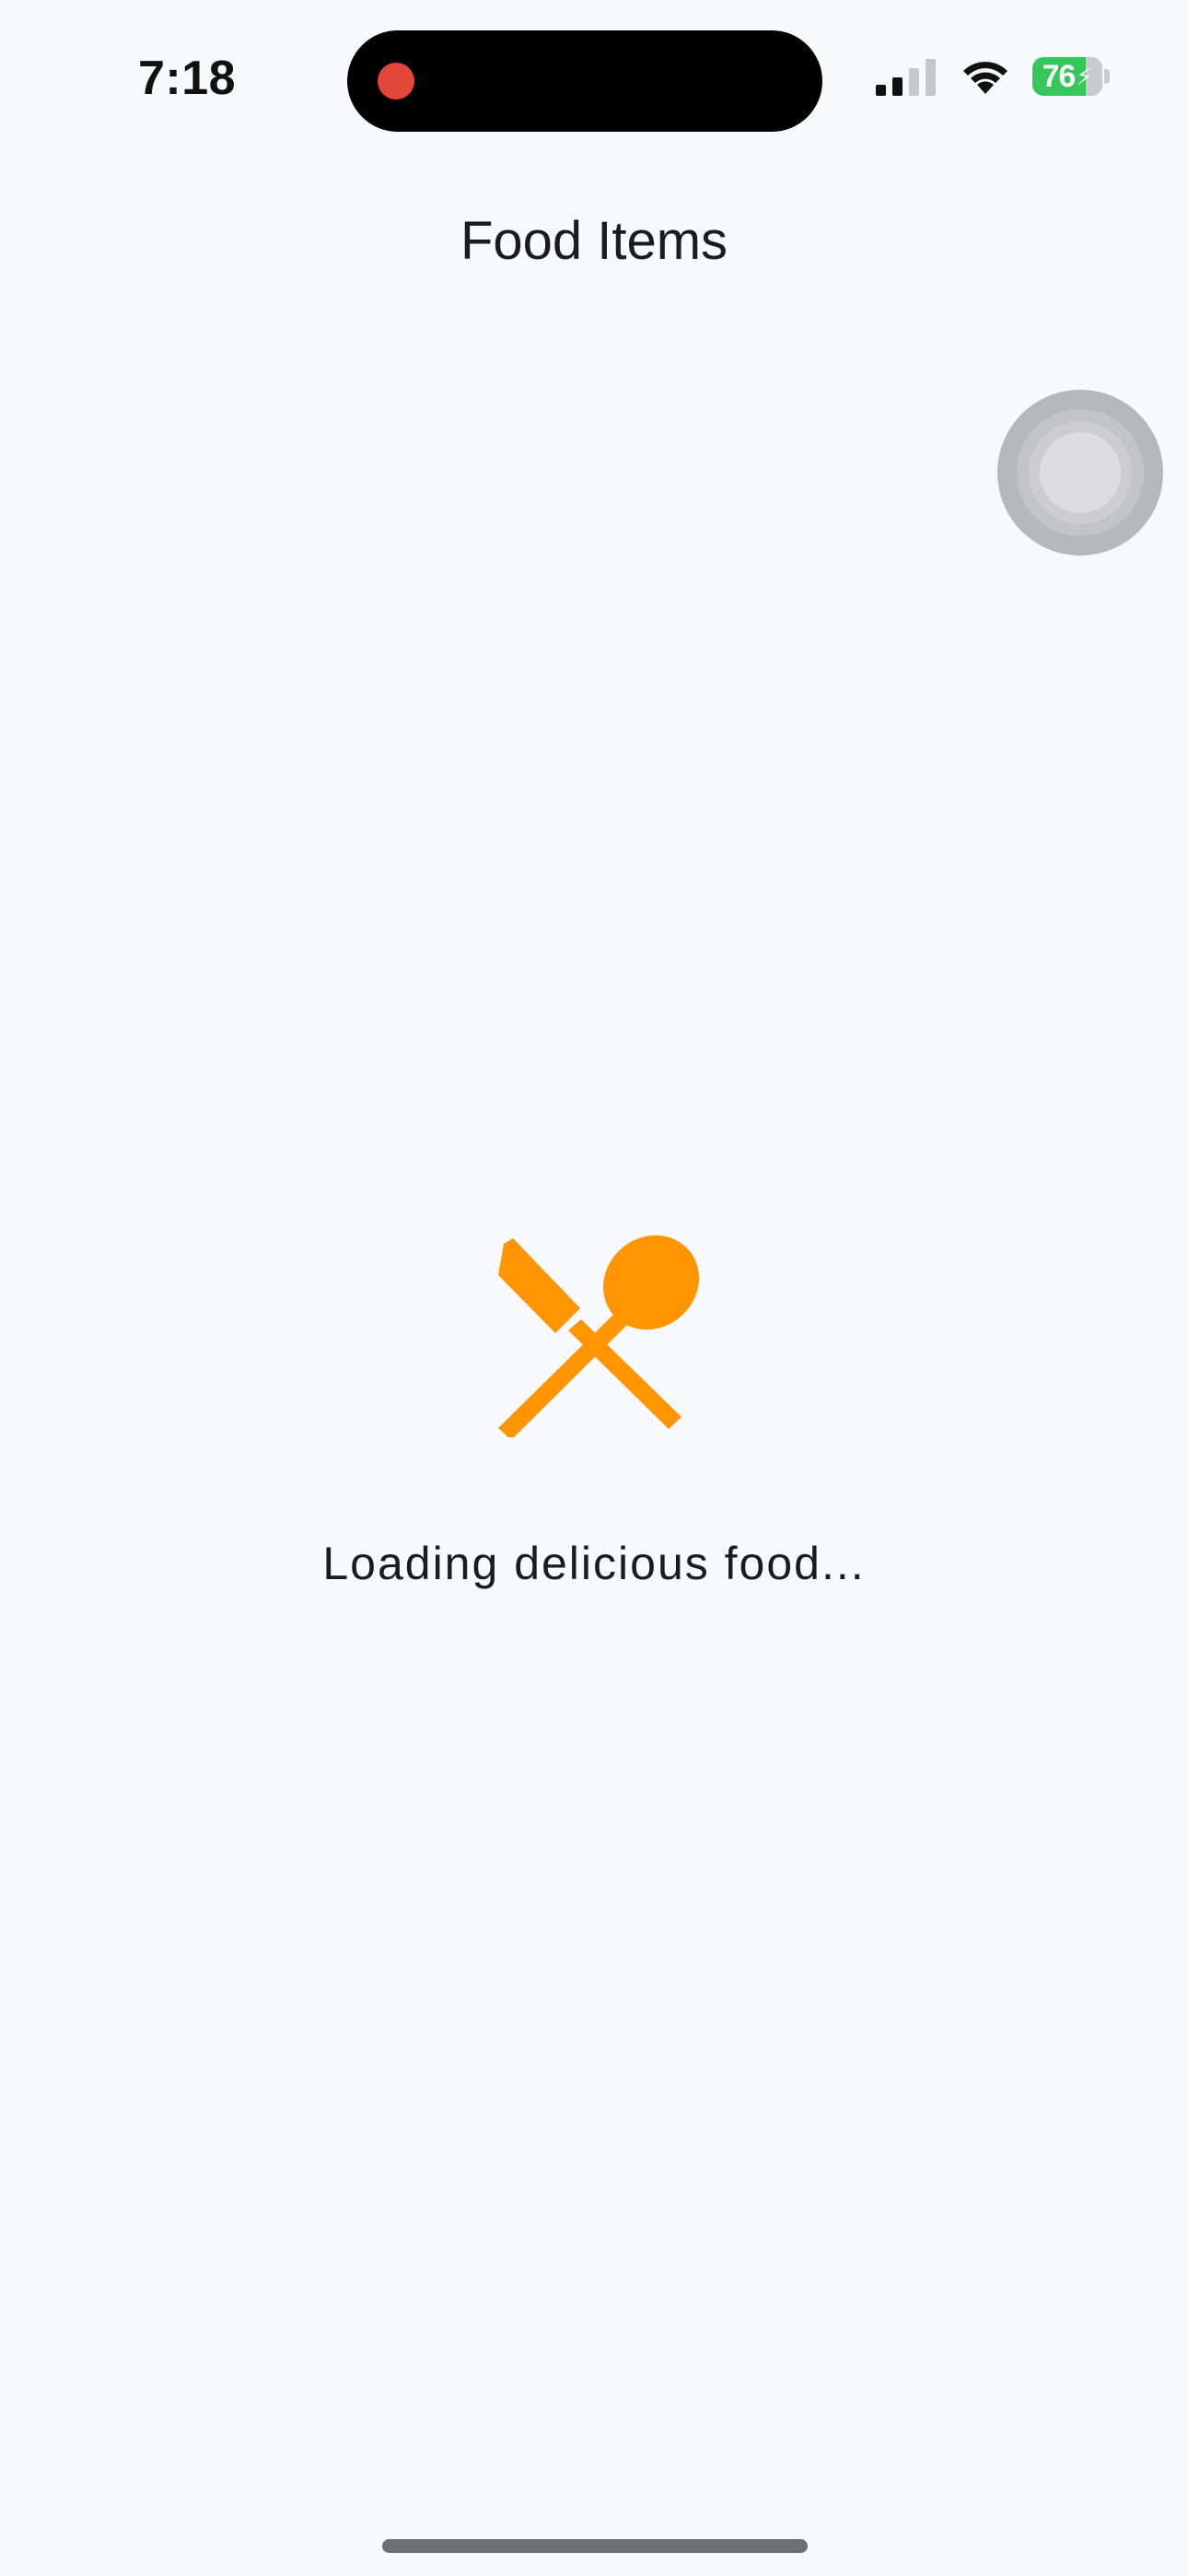  What do you see at coordinates (985, 78) in the screenshot?
I see `wifi-icon` at bounding box center [985, 78].